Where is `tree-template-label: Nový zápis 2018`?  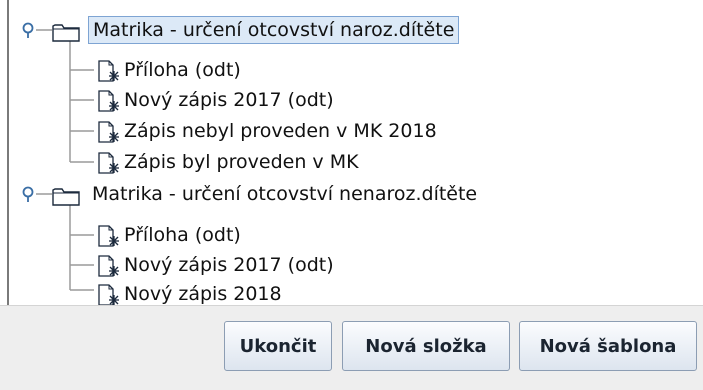
tree-template-label: Nový zápis 2018 is located at coordinates (203, 293).